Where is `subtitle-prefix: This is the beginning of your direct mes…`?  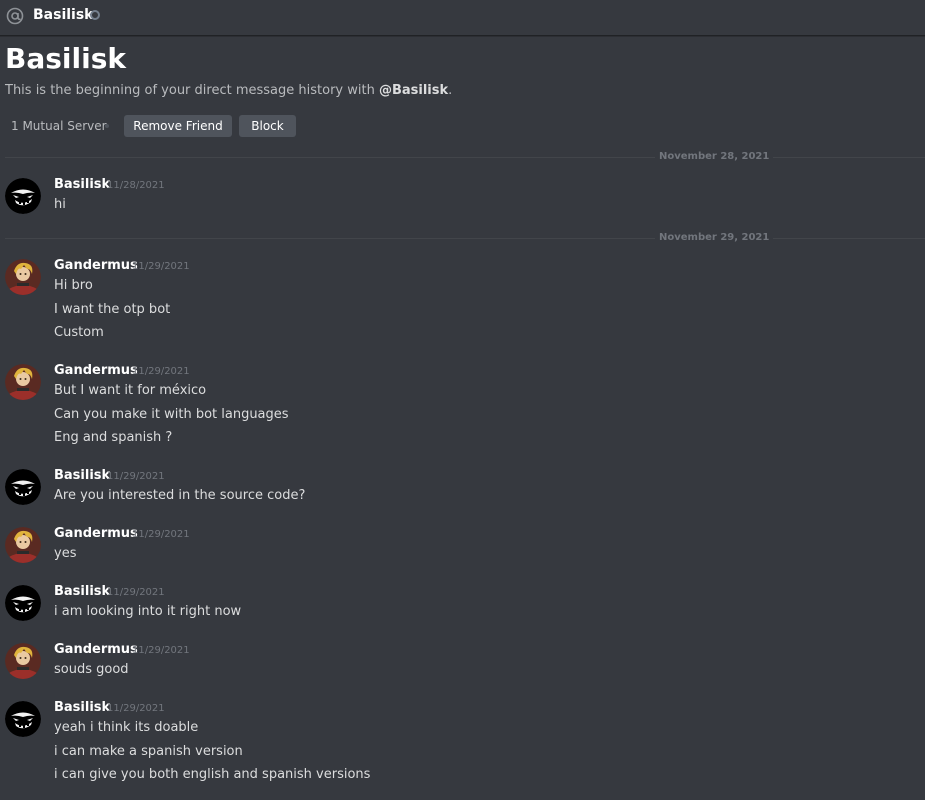
subtitle-prefix: This is the beginning of your direct mes… is located at coordinates (192, 90).